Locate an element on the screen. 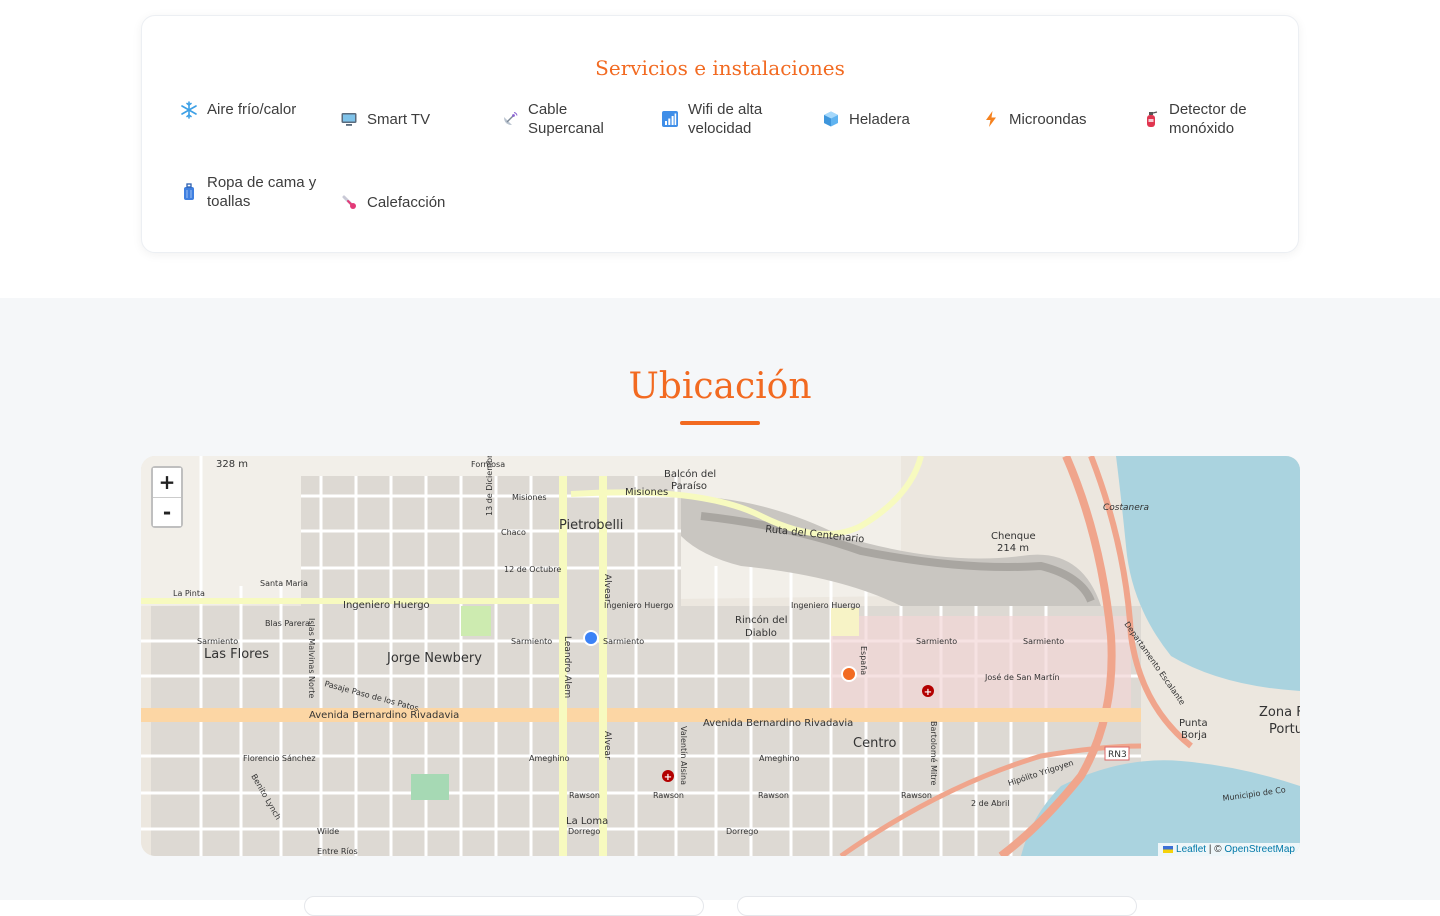  service-aire: Aire frío/calor is located at coordinates (250, 109).